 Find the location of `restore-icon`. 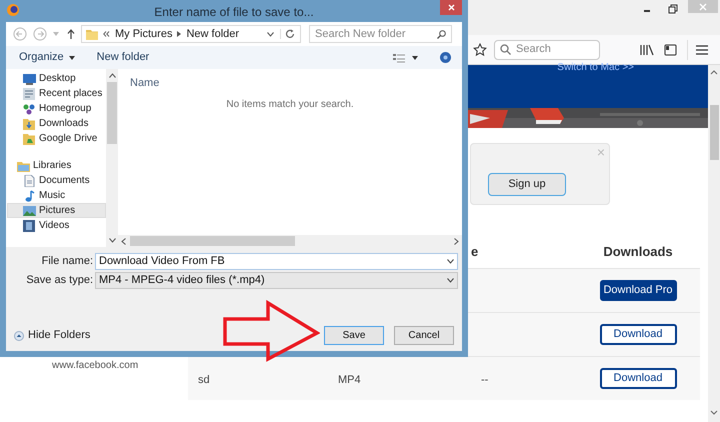

restore-icon is located at coordinates (673, 9).